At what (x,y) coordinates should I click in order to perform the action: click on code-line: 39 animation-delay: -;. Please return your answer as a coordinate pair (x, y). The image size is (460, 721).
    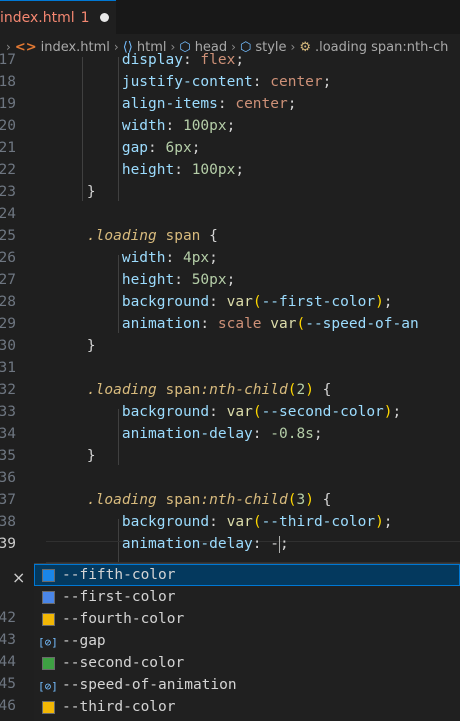
    Looking at the image, I should click on (230, 544).